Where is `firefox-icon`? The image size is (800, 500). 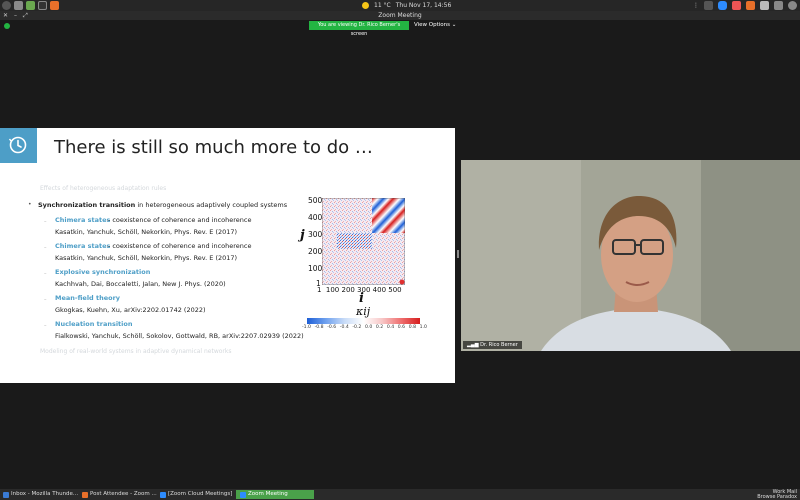 firefox-icon is located at coordinates (85, 494).